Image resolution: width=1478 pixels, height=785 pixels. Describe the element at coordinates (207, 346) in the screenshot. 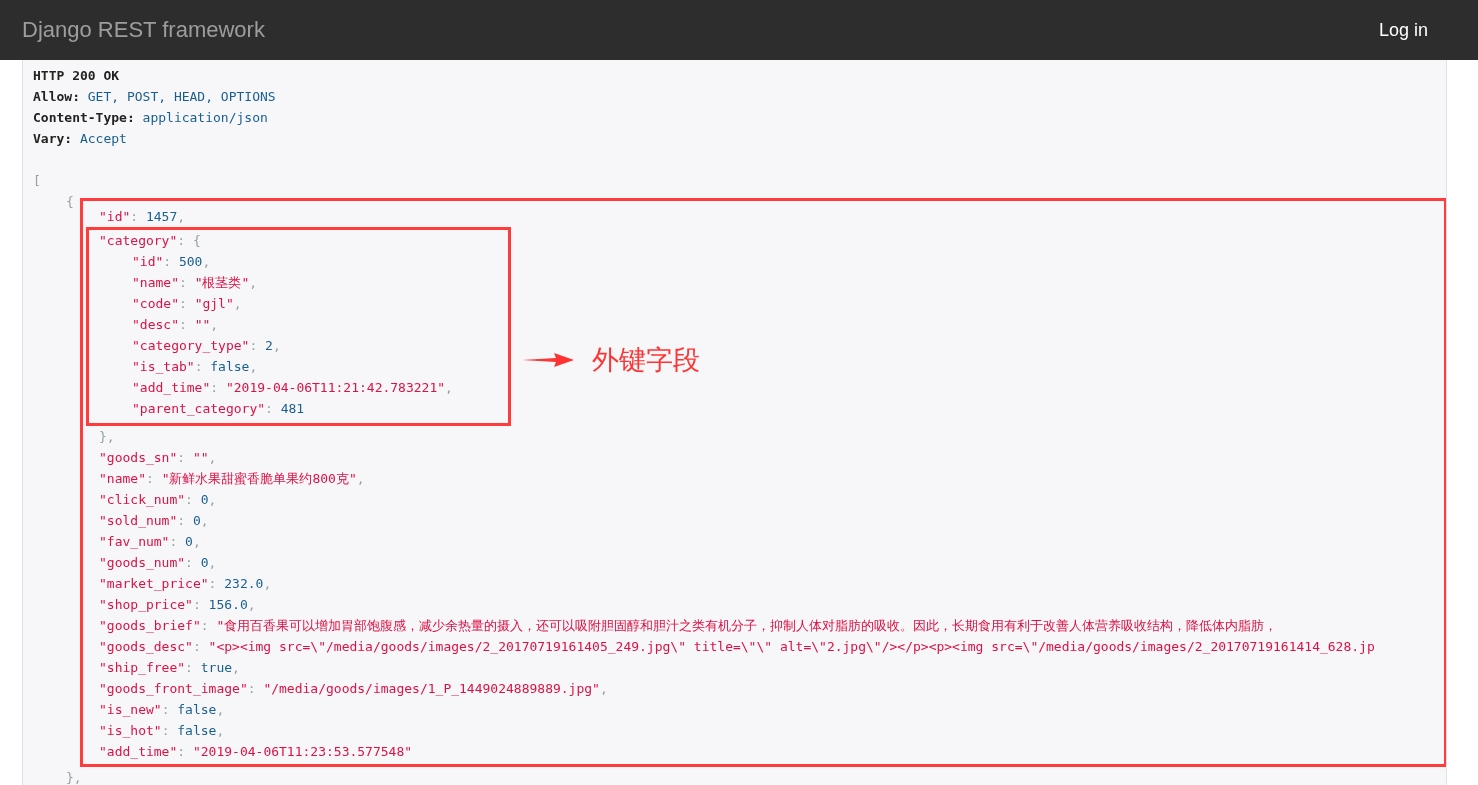

I see `code-line: "category_type": 2,` at that location.